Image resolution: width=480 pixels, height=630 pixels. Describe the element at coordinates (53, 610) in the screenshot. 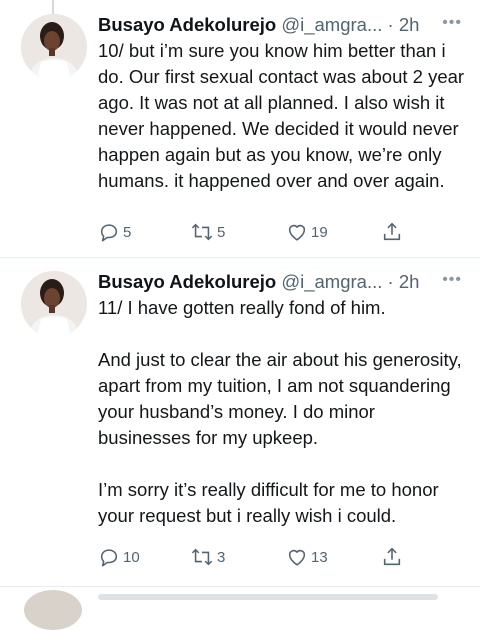

I see `next-tweet-avatar` at that location.